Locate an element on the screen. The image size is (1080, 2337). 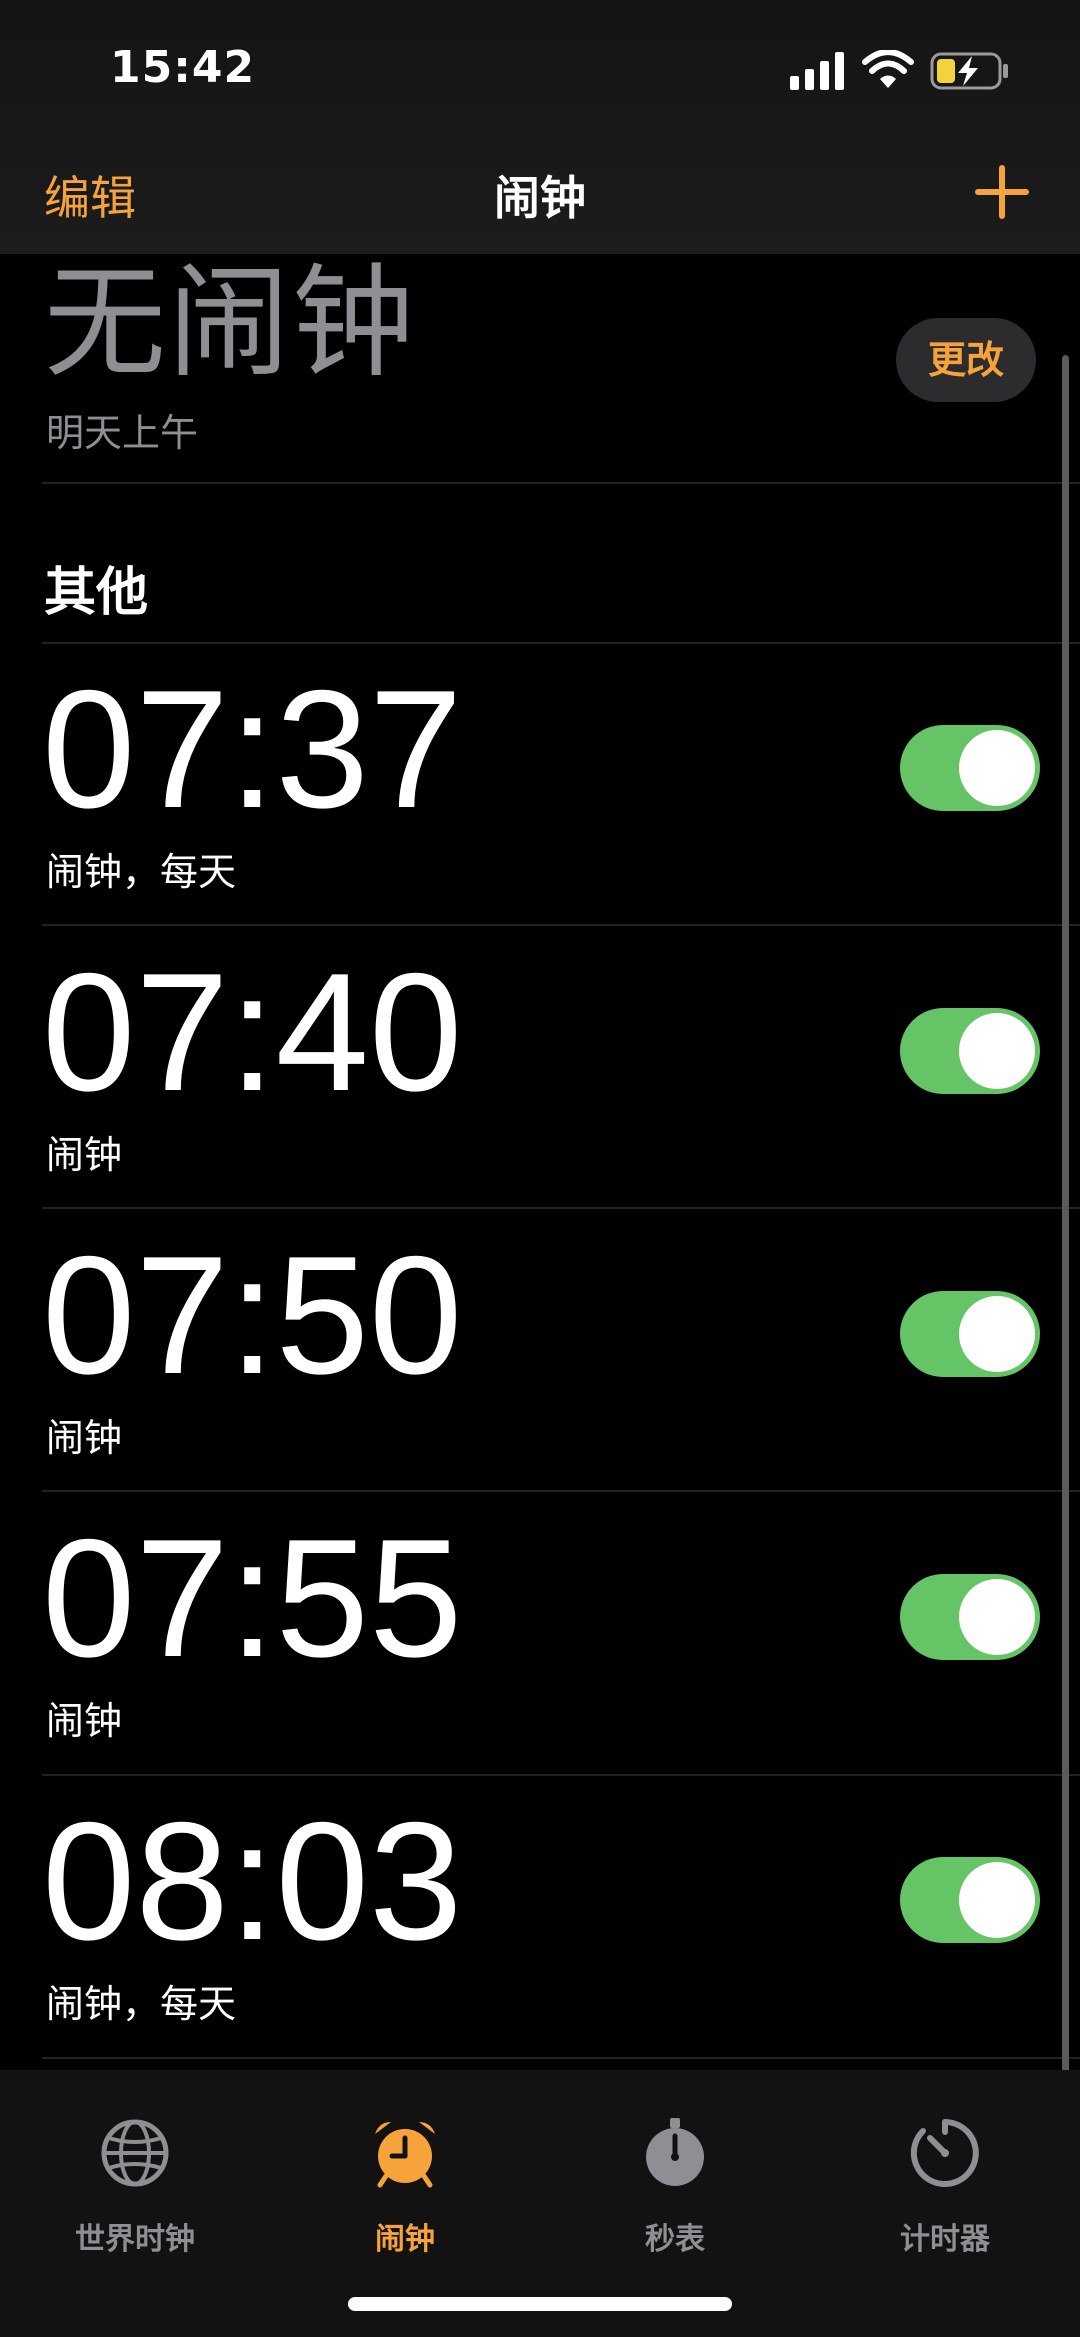
page-title: 闹钟 is located at coordinates (540, 198).